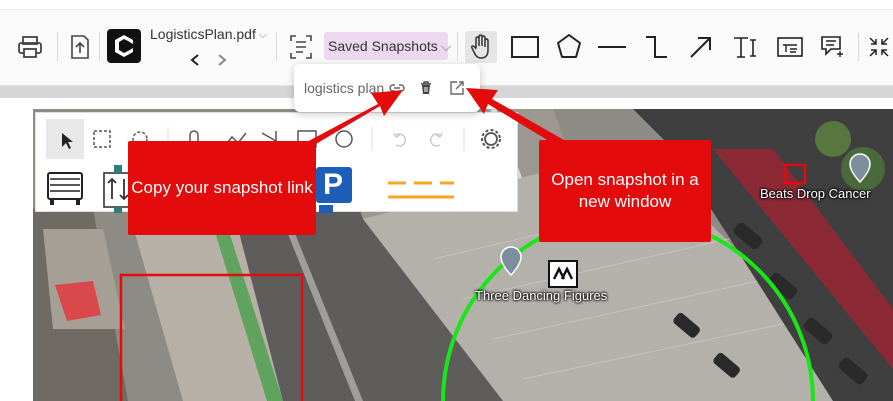 This screenshot has height=401, width=893. I want to click on arrow-icon, so click(700, 47).